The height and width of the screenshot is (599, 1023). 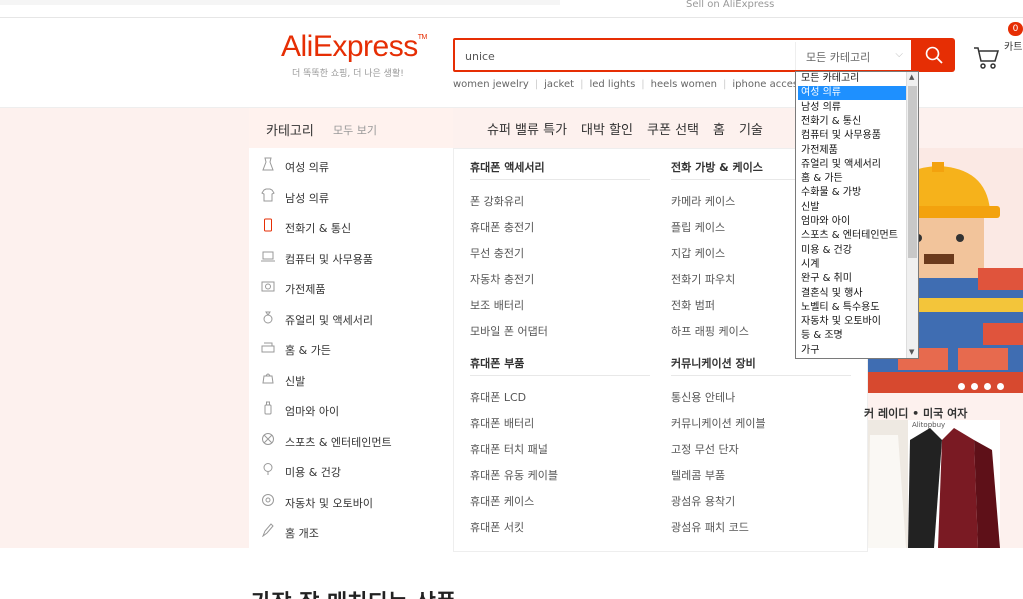 What do you see at coordinates (852, 294) in the screenshot?
I see `dropdown-option: 결혼식 및 행사` at bounding box center [852, 294].